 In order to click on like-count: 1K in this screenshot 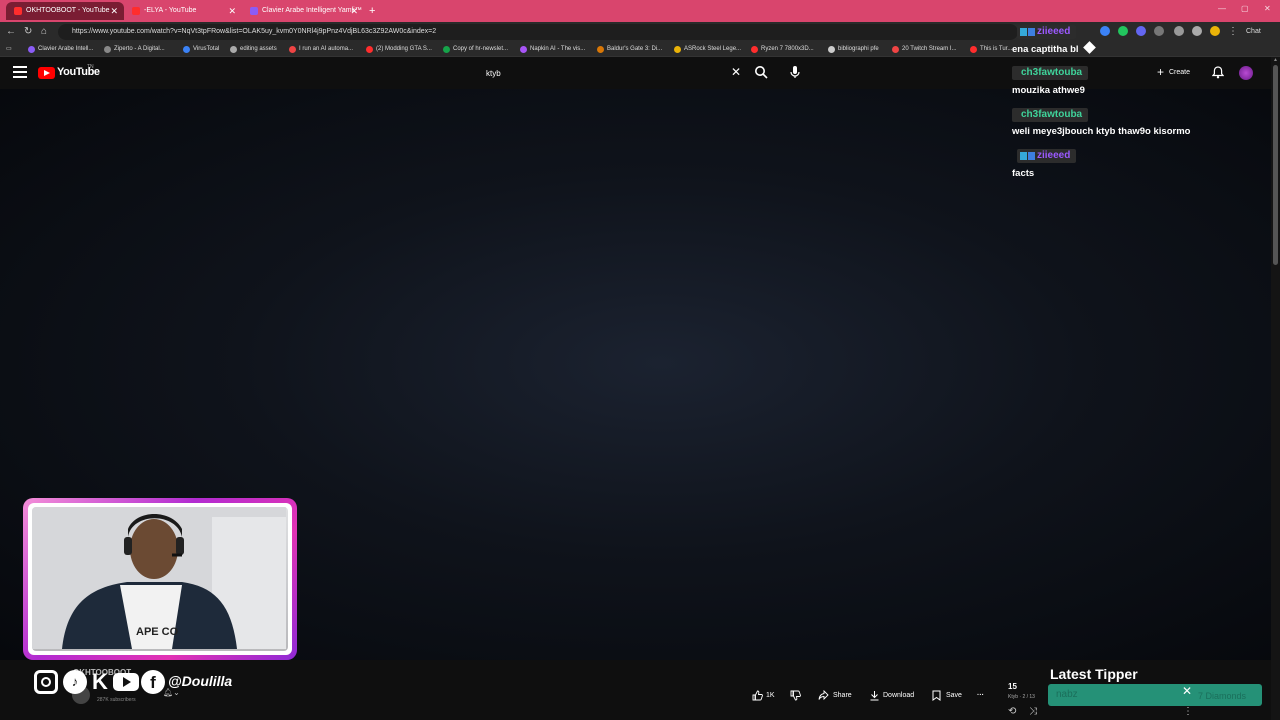, I will do `click(770, 695)`.